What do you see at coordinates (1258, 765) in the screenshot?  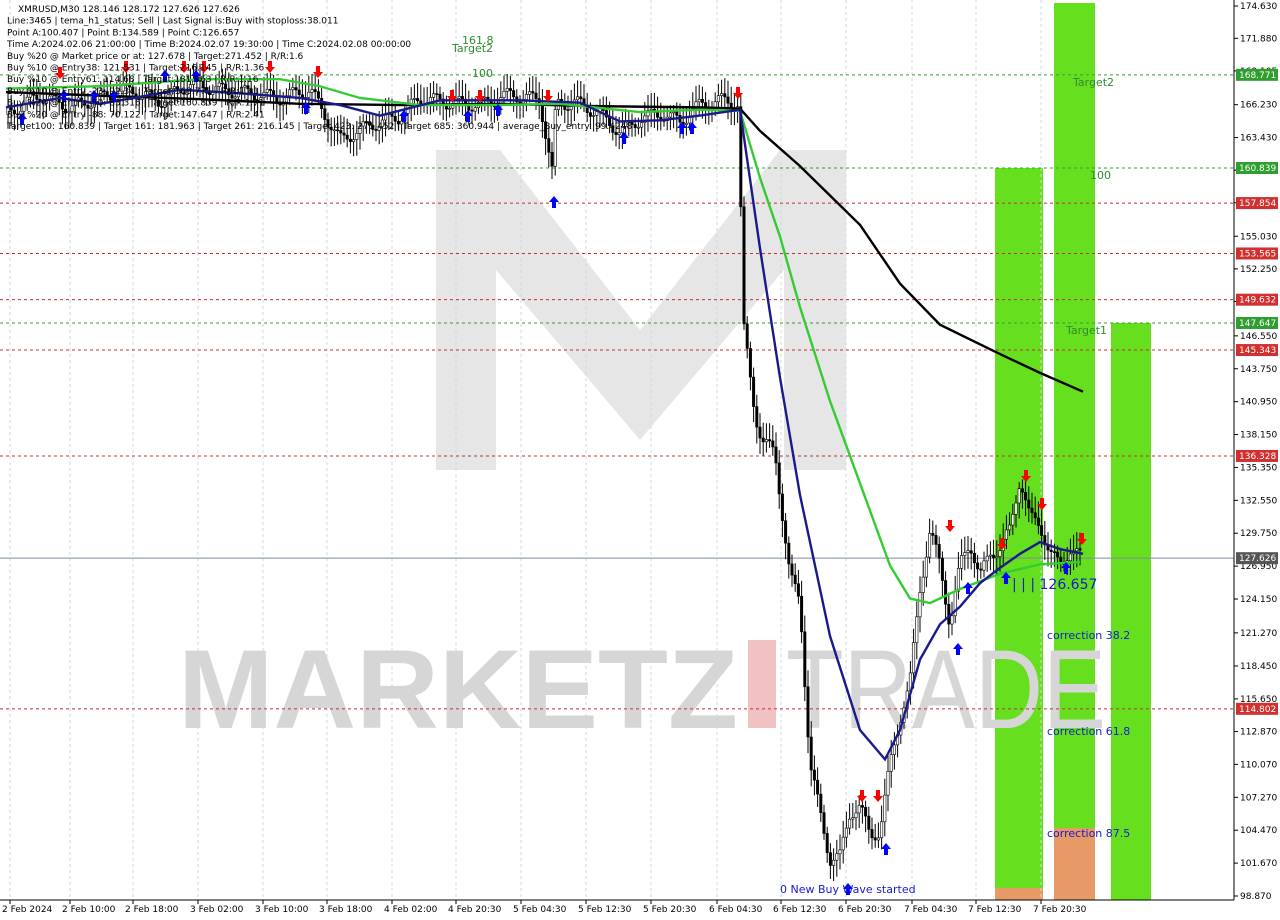 I see `price-tick-label: 110.070` at bounding box center [1258, 765].